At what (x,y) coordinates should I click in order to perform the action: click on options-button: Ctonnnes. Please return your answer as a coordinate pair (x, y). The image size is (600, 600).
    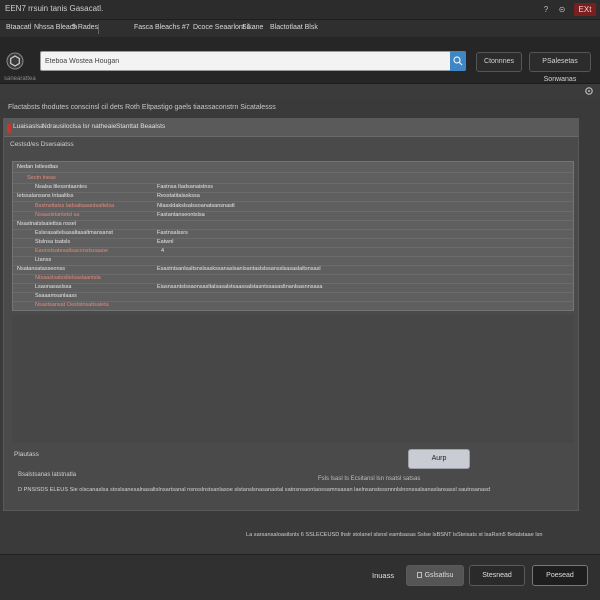
    Looking at the image, I should click on (499, 62).